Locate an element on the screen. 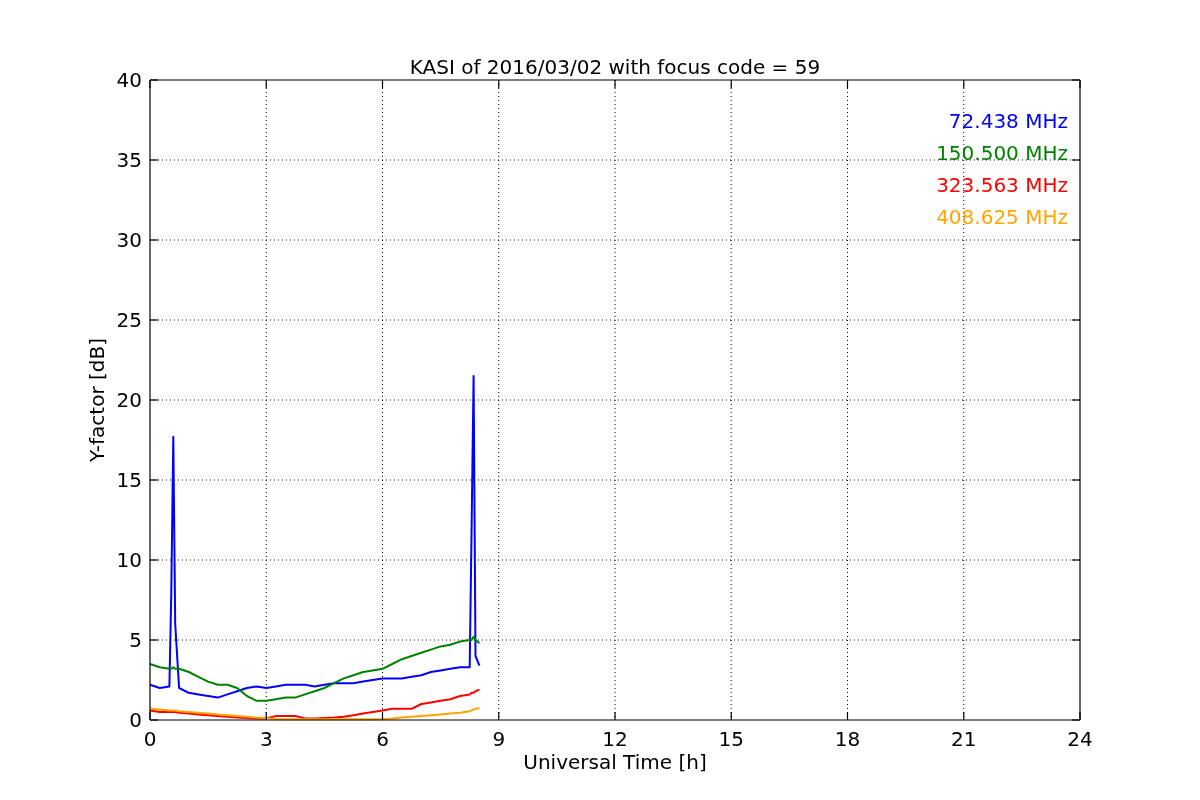 The image size is (1200, 800). tick-label: 6 is located at coordinates (382, 739).